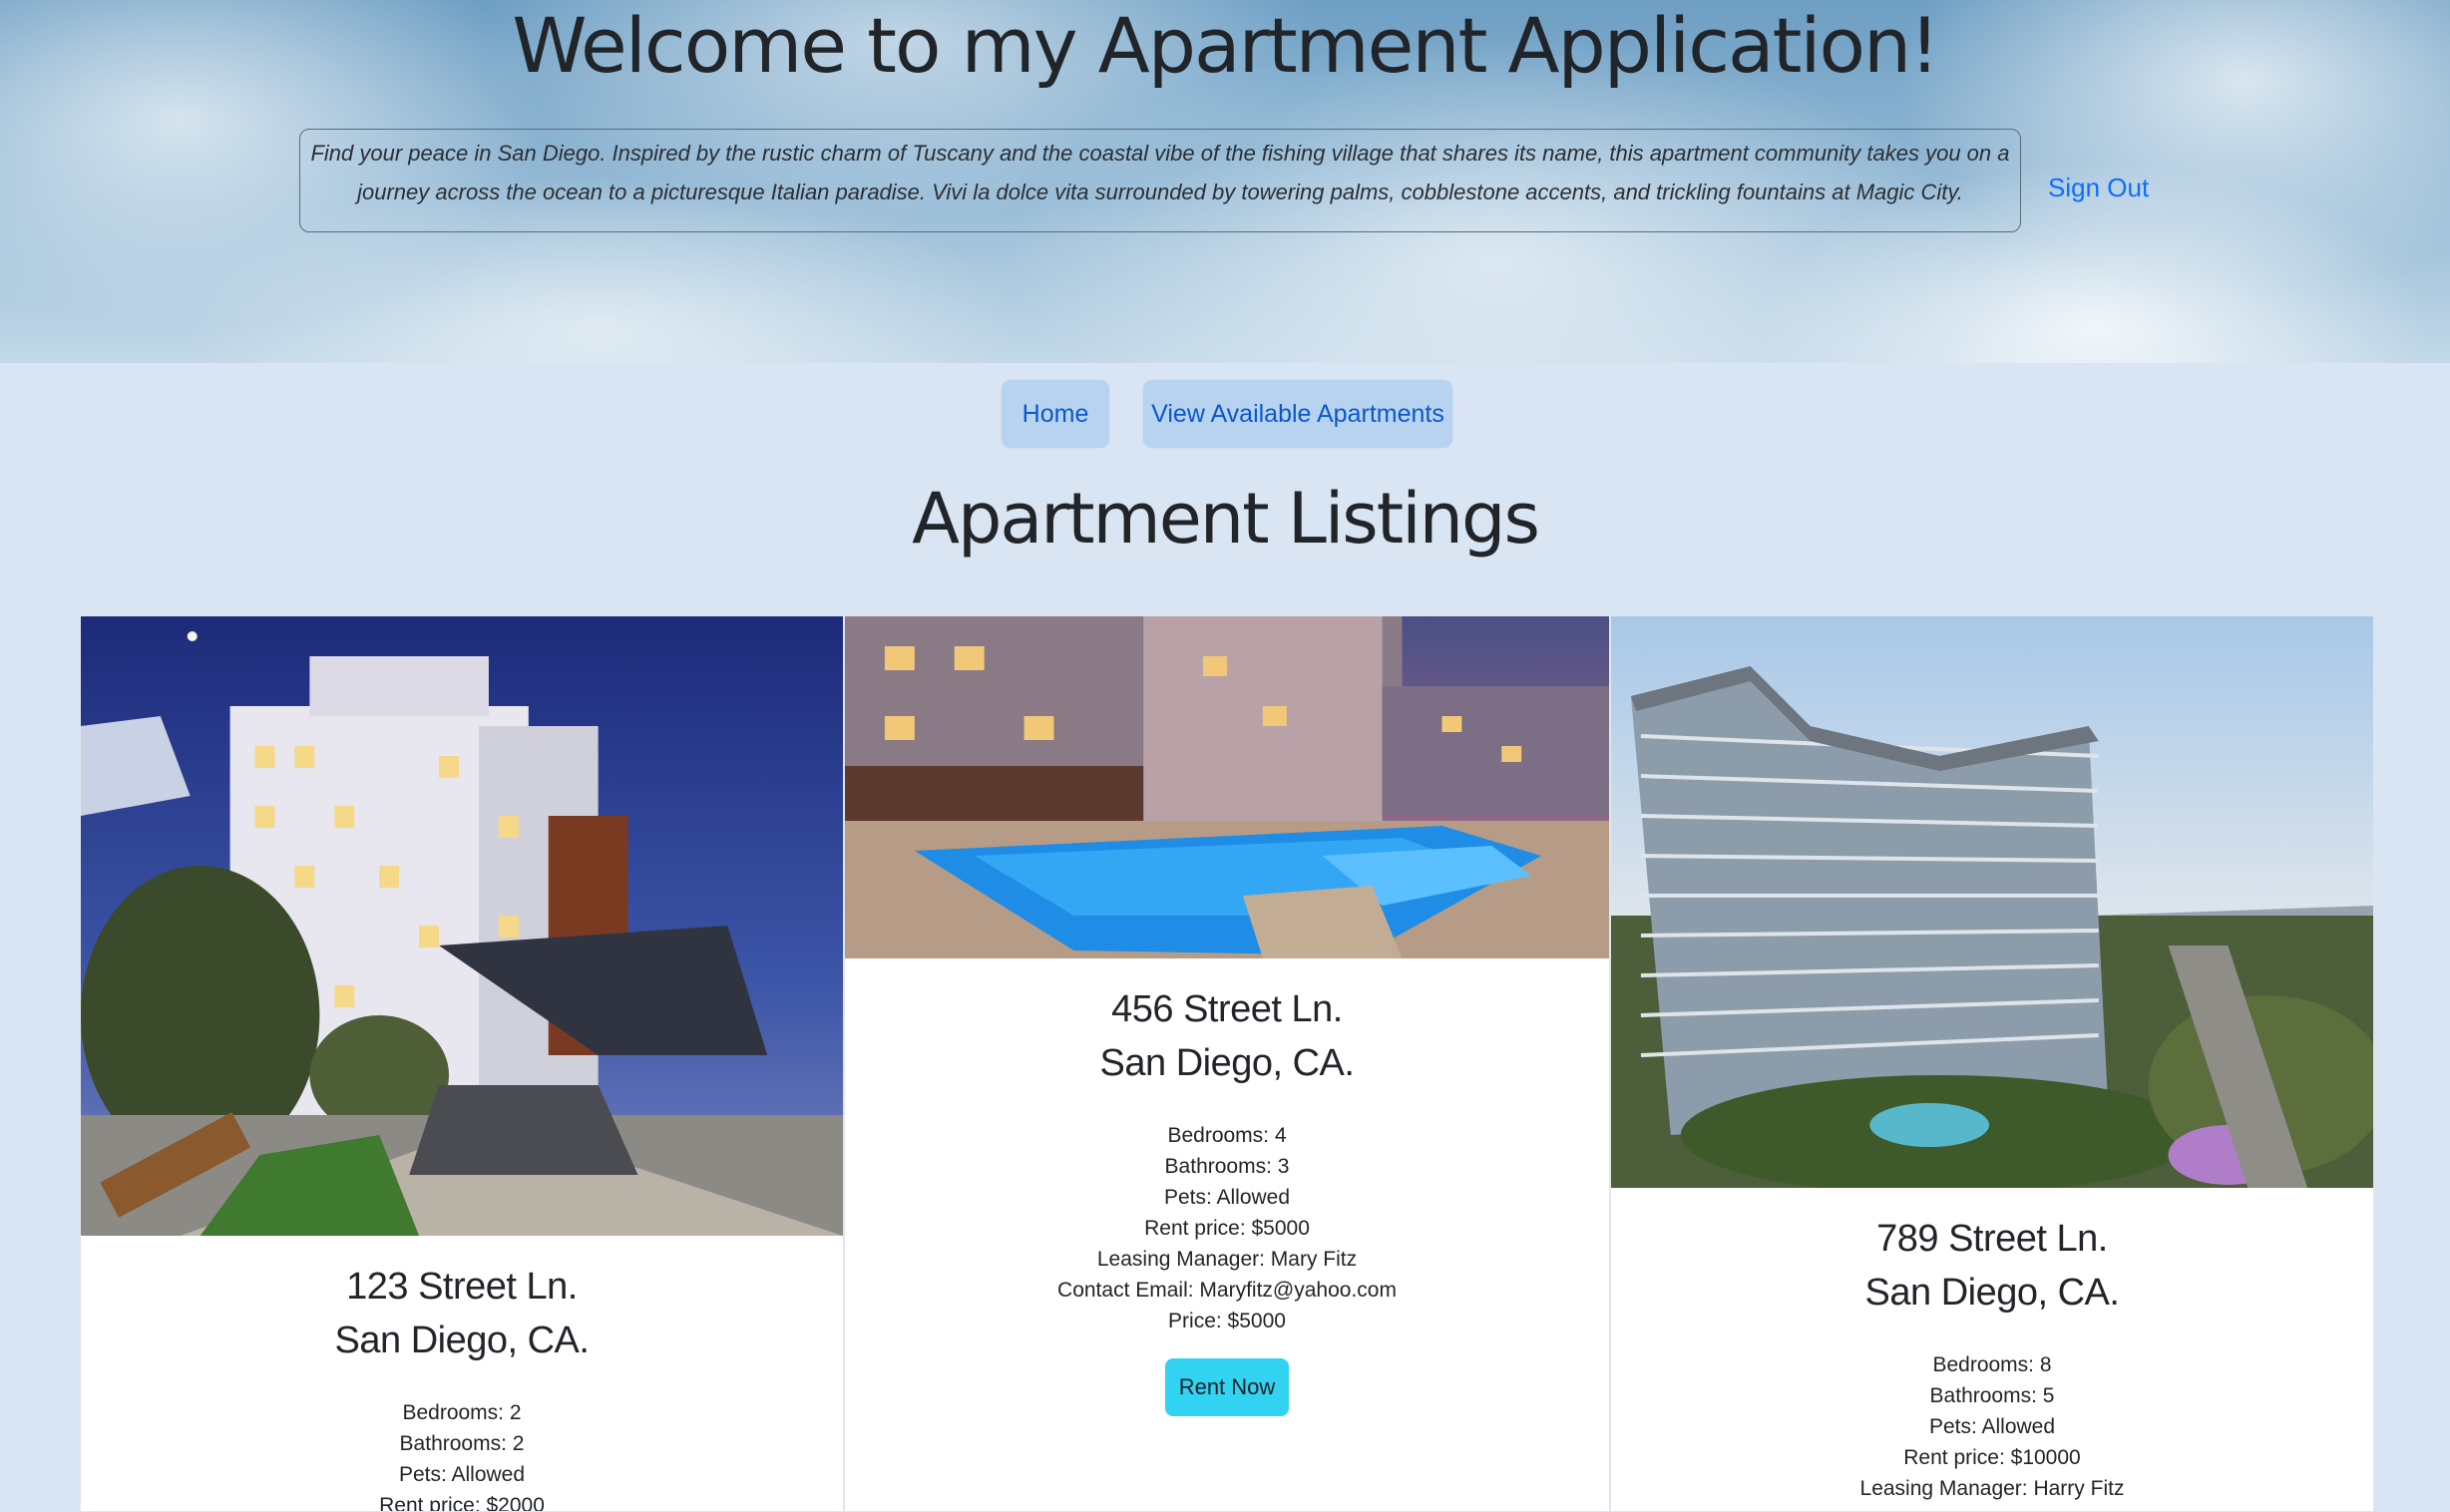 This screenshot has width=2450, height=1512. Describe the element at coordinates (1227, 1135) in the screenshot. I see `listing-bedrooms: Bedrooms: 4` at that location.